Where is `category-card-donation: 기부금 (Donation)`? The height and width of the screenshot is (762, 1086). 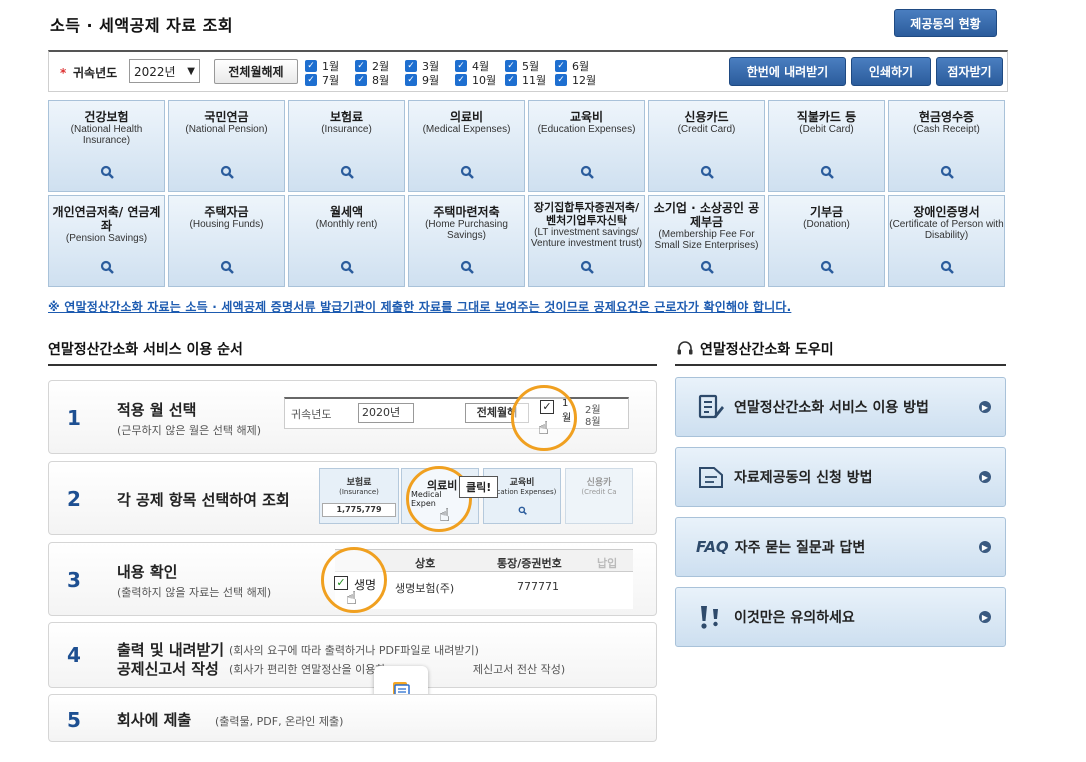 category-card-donation: 기부금 (Donation) is located at coordinates (826, 241).